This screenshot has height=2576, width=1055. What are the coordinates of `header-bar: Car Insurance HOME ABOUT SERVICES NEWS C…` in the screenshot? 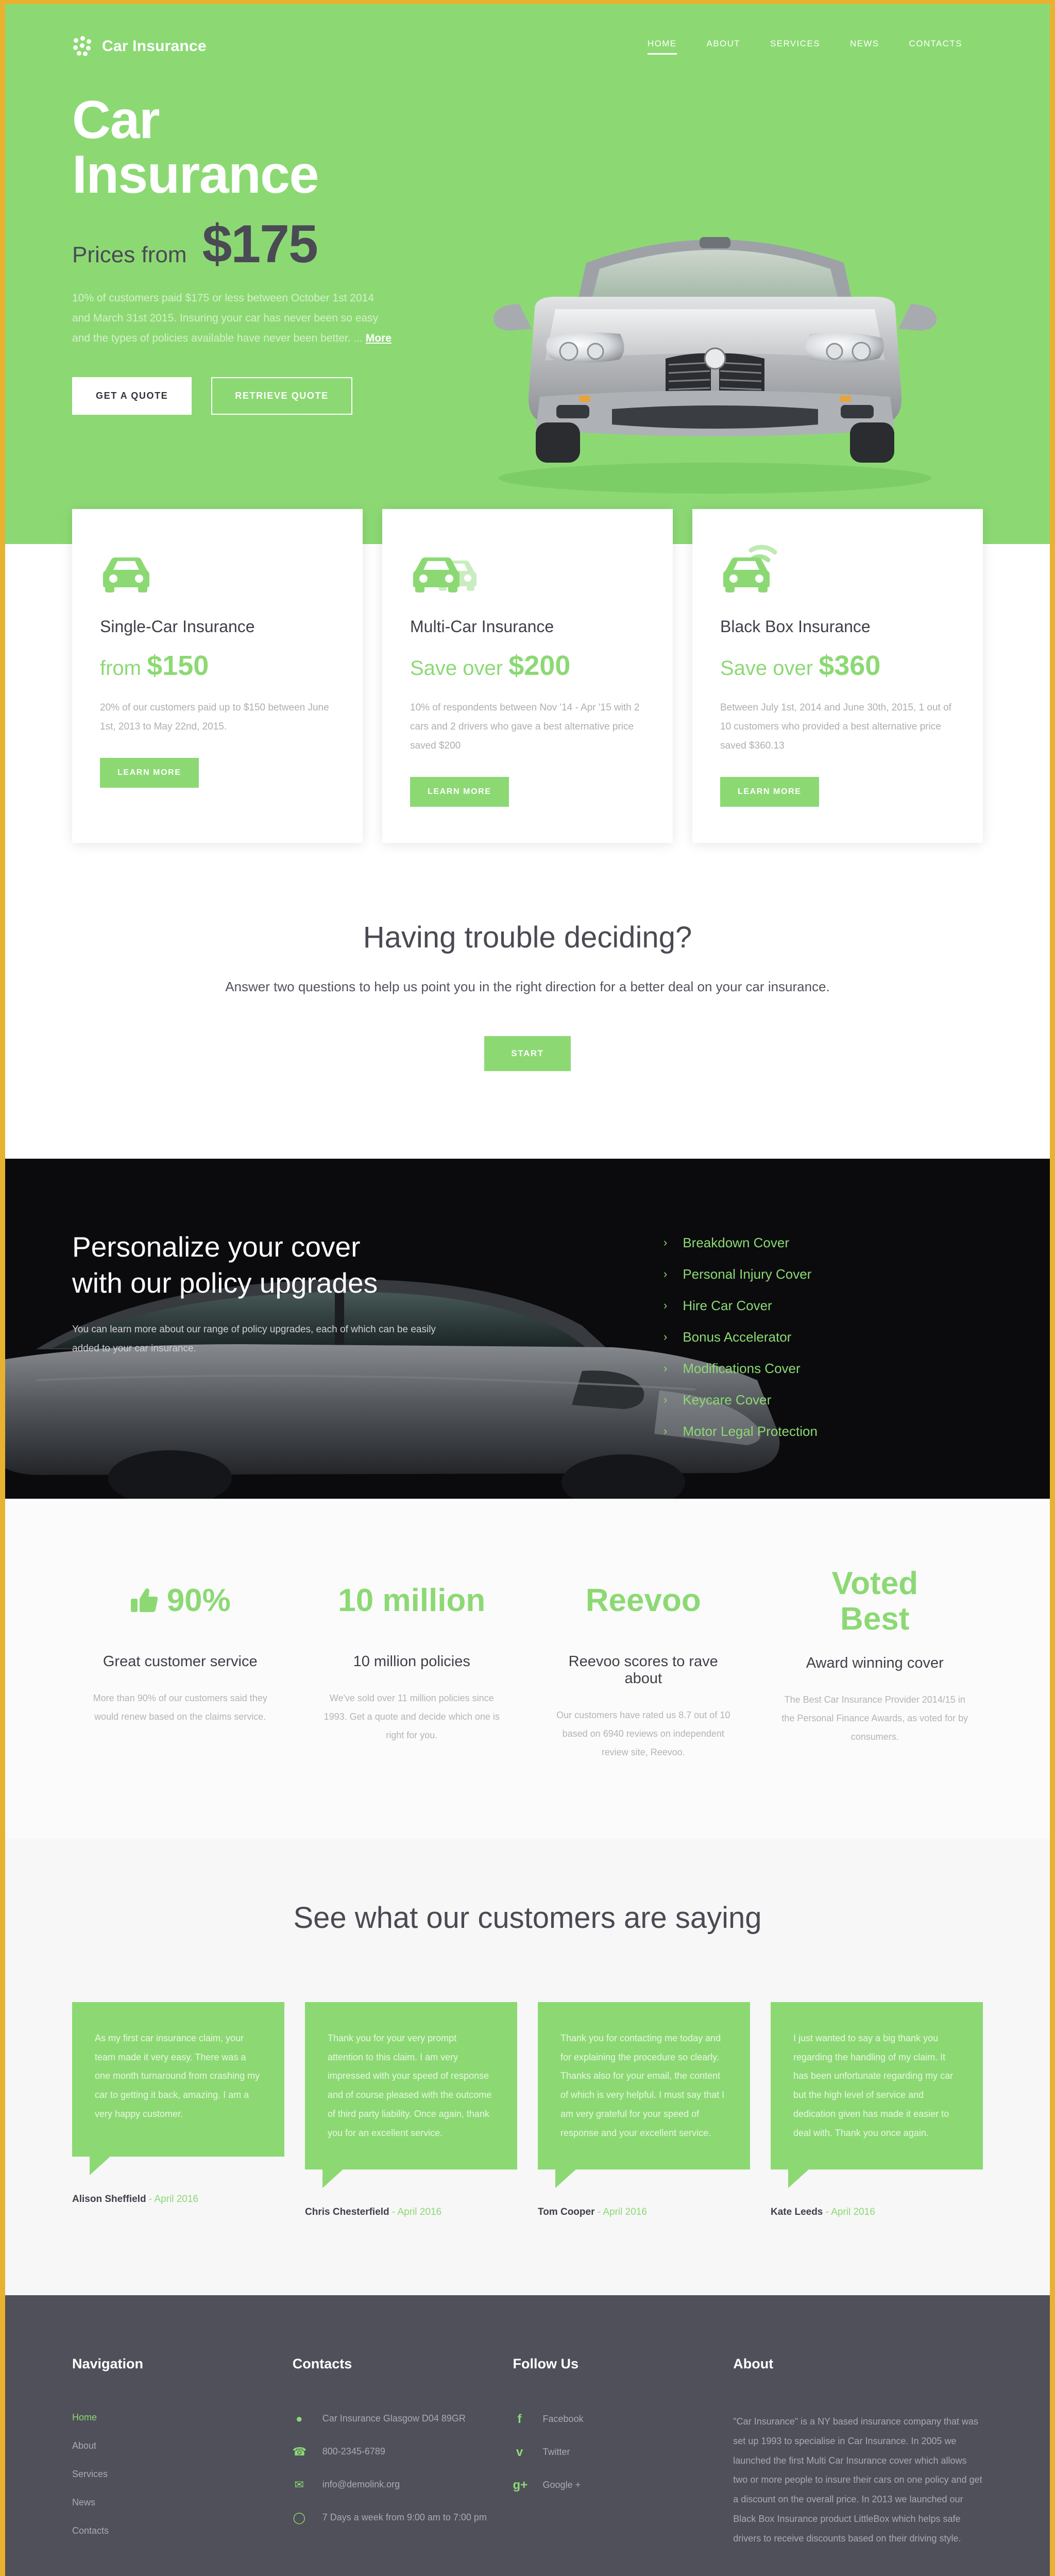 It's located at (527, 30).